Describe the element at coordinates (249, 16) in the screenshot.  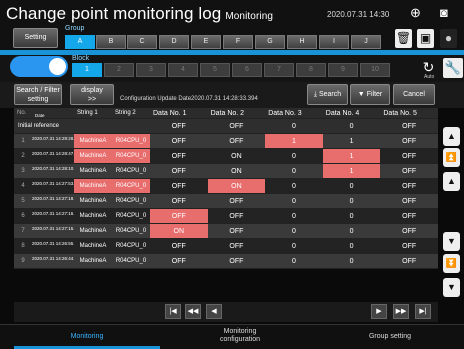
I see `page-subtitle: Monitoring` at that location.